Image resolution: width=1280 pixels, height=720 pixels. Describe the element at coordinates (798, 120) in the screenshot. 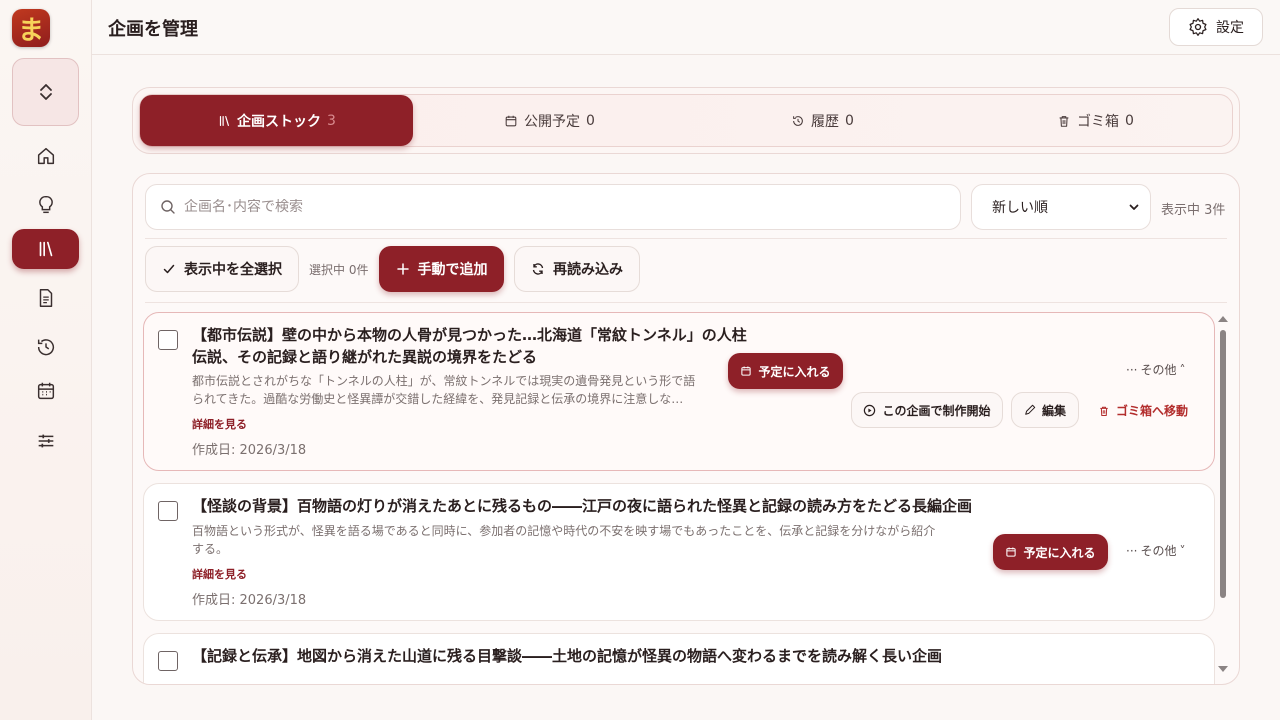

I see `history-icon` at that location.